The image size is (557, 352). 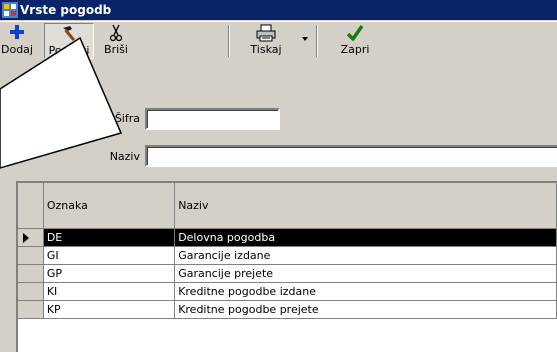 I want to click on cell-oznaka: GP, so click(x=109, y=273).